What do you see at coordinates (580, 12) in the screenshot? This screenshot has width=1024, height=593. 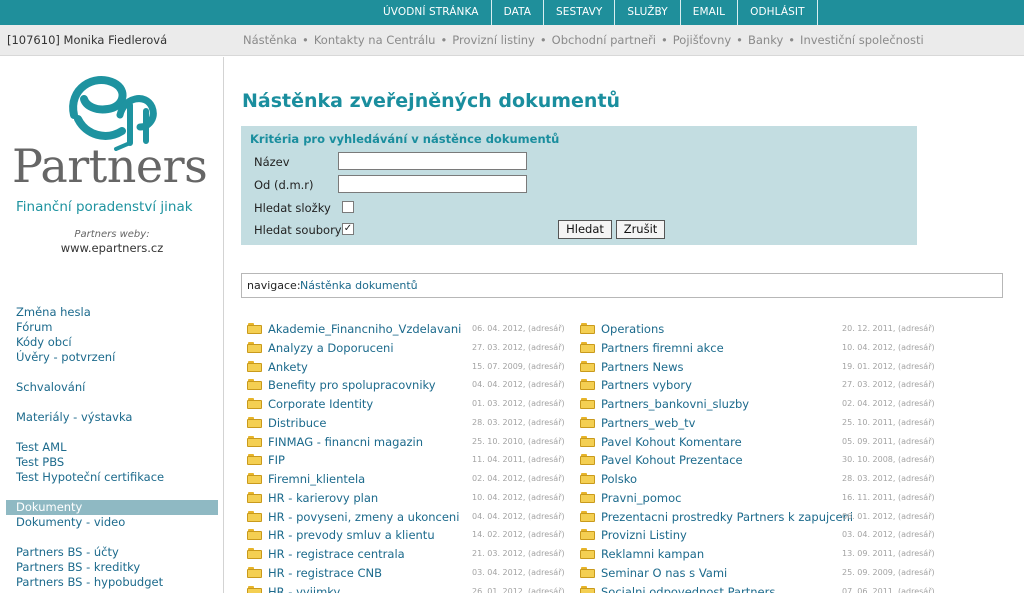 I see `top-menu-reports: Sestavy` at bounding box center [580, 12].